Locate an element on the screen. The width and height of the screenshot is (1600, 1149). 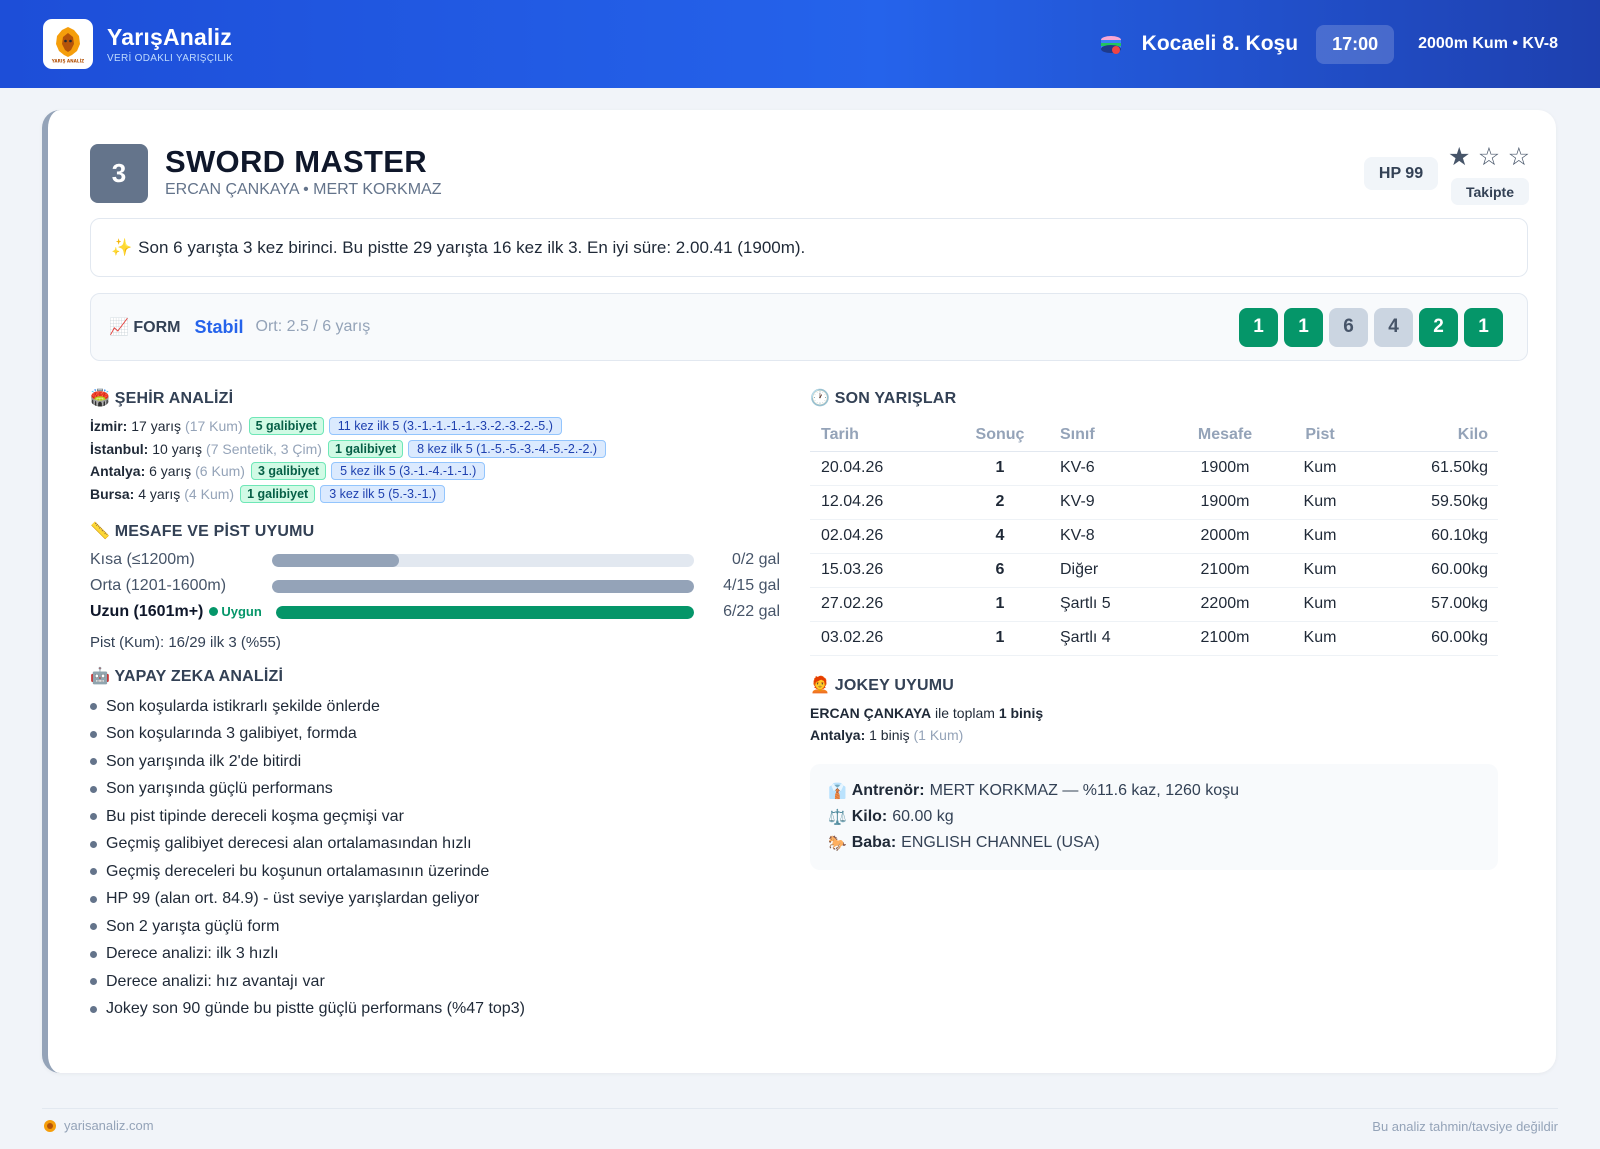
recent-races-title: 🕐 SON YARIŞLAR is located at coordinates (883, 398).